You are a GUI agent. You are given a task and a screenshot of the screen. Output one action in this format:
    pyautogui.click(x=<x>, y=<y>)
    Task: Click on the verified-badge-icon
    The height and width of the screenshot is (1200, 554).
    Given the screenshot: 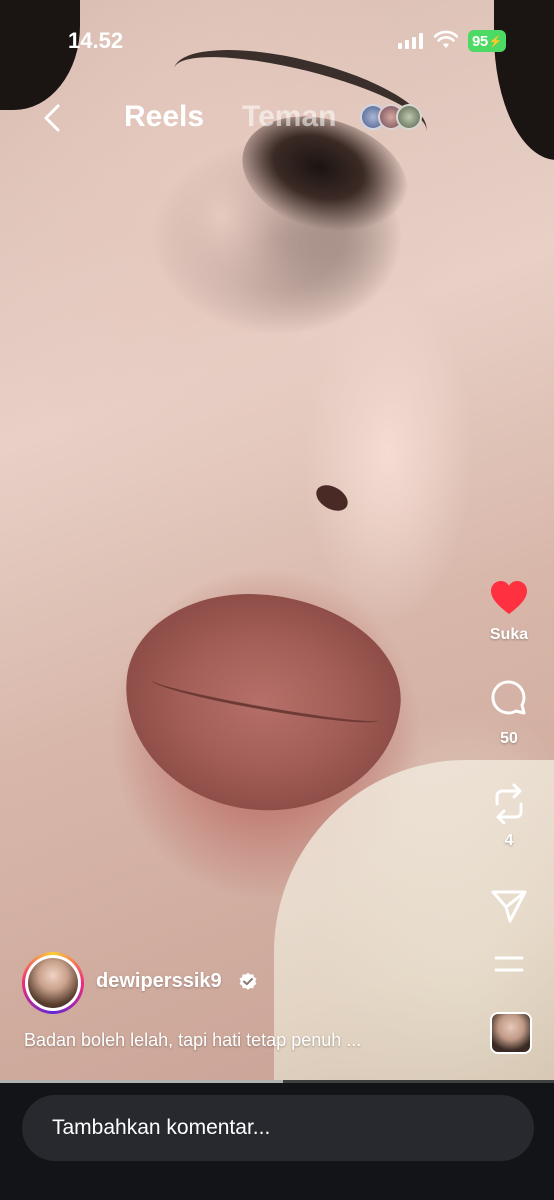 What is the action you would take?
    pyautogui.click(x=248, y=981)
    